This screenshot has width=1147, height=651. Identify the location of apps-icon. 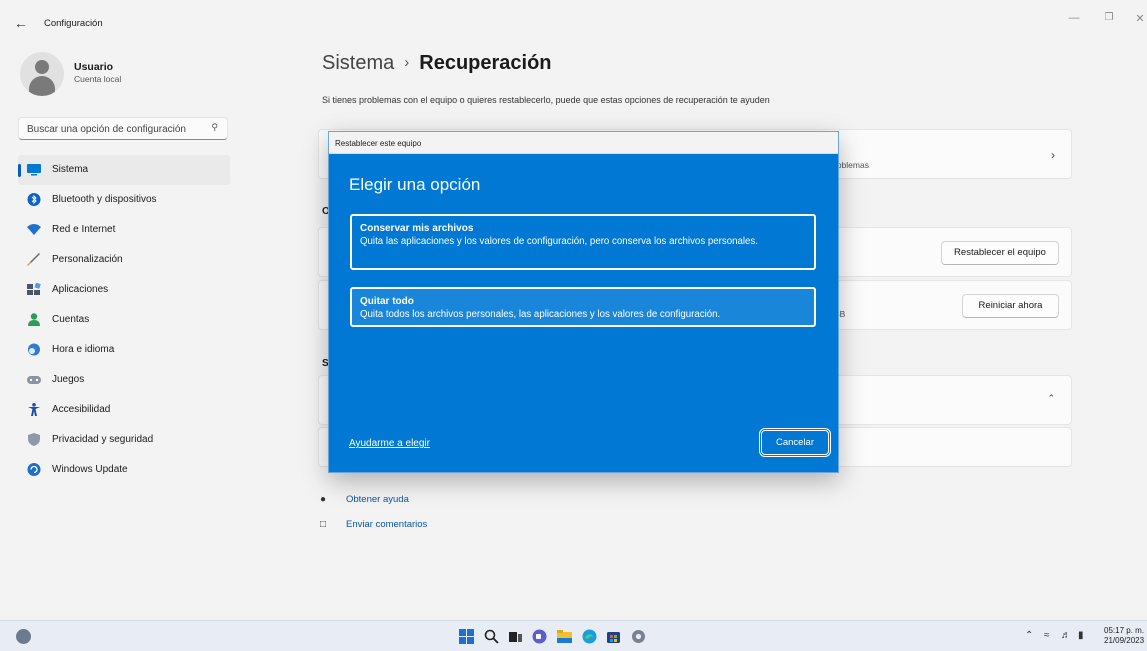
(34, 289).